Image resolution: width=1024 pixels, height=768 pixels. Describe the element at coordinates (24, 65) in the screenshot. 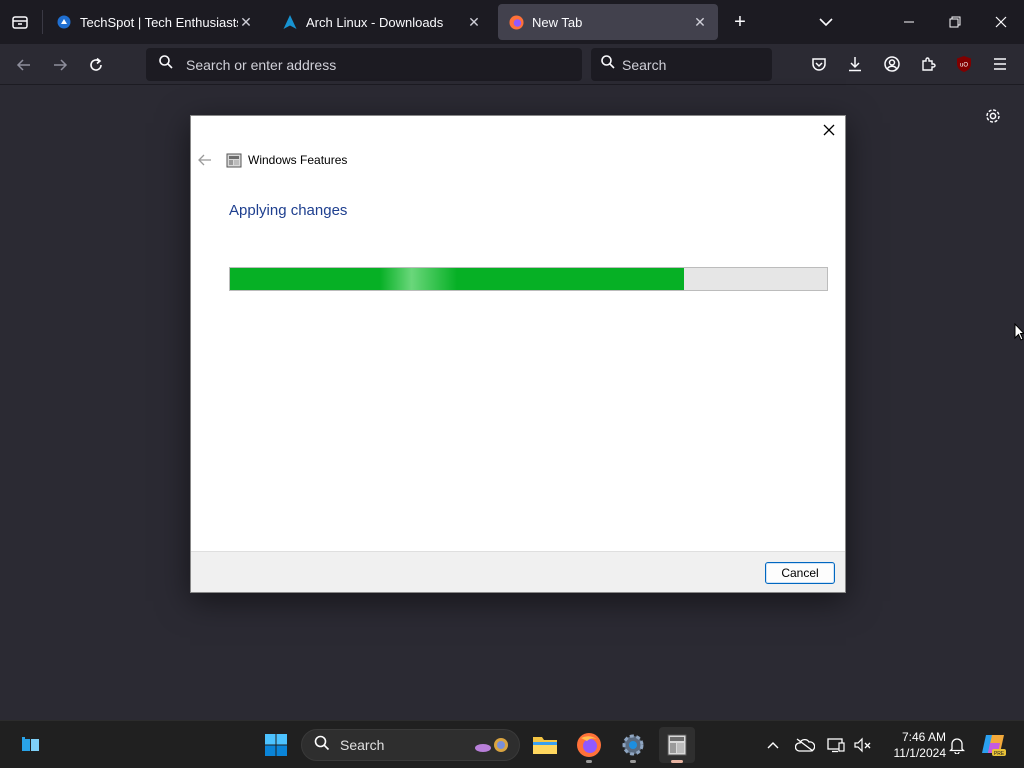

I see `back-arrow-icon` at that location.